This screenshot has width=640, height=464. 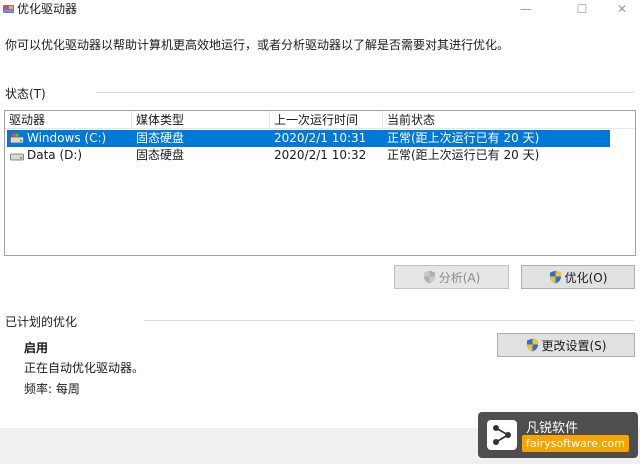 What do you see at coordinates (320, 138) in the screenshot?
I see `last-run-time: 2020/2/1 10:31` at bounding box center [320, 138].